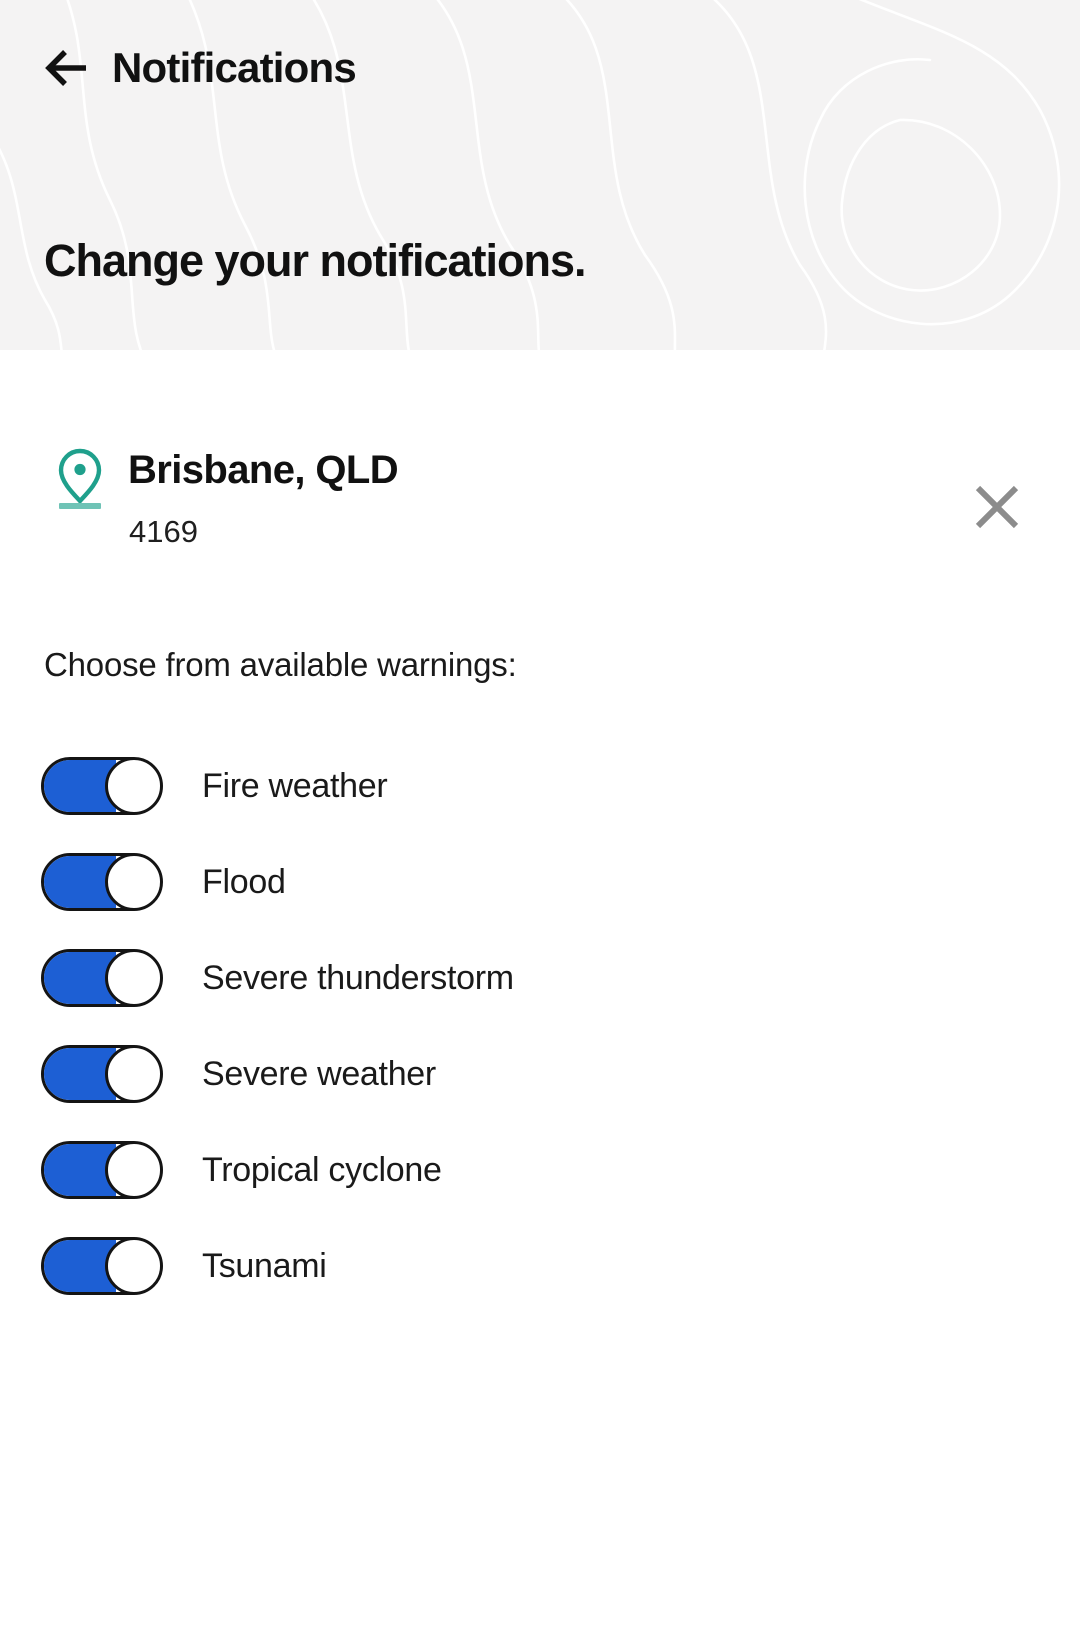 The width and height of the screenshot is (1080, 1631). Describe the element at coordinates (540, 505) in the screenshot. I see `location-row: Brisbane, QLD 4169` at that location.